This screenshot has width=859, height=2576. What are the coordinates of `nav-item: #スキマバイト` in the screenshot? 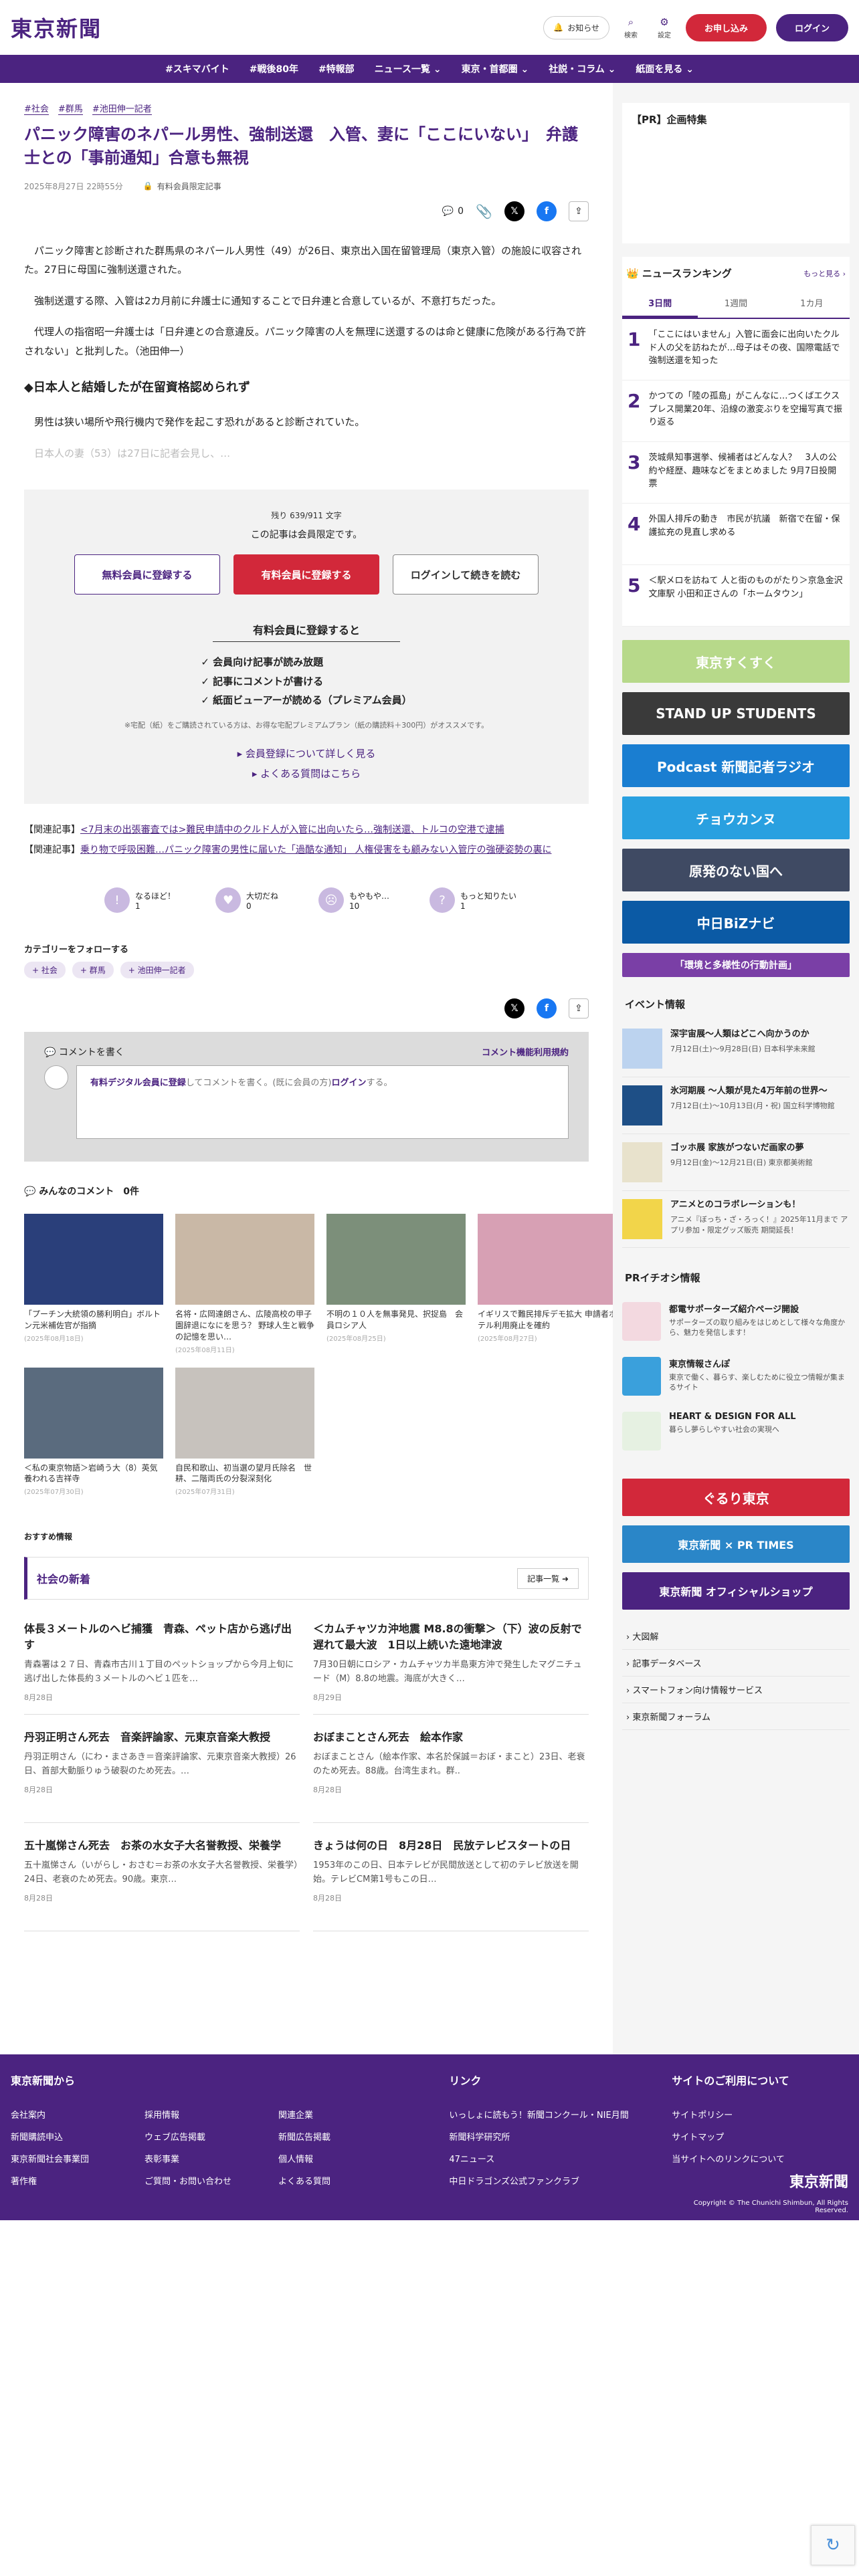 It's located at (197, 69).